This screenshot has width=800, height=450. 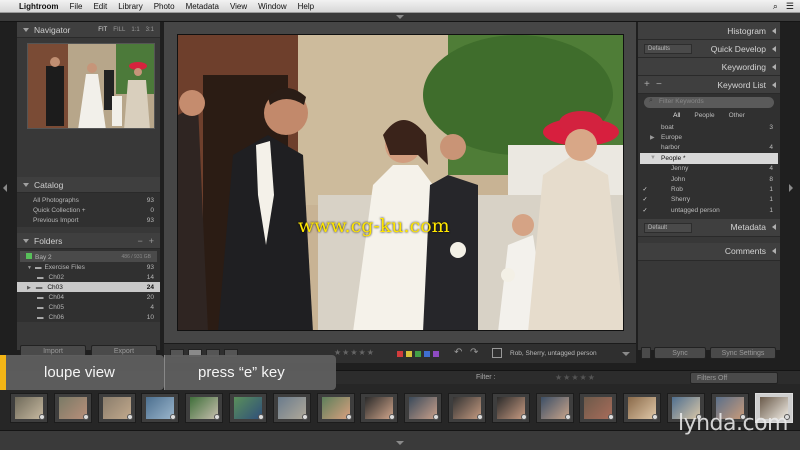 I want to click on top-panel-toggle-strip, so click(x=400, y=17).